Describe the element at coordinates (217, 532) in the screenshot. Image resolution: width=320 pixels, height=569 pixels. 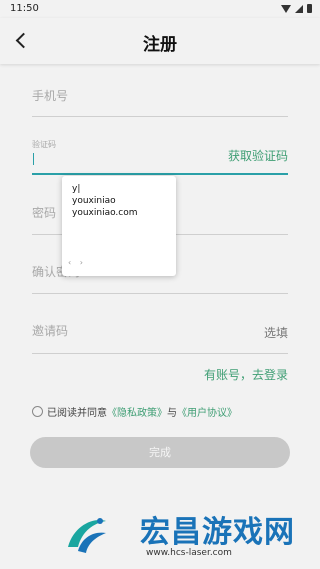
I see `watermark-title: 宏昌游戏网` at that location.